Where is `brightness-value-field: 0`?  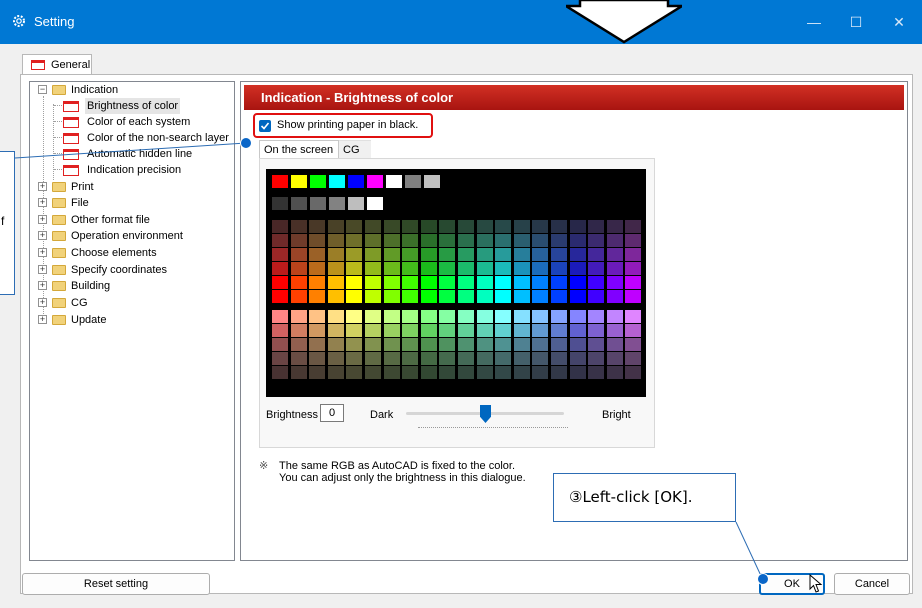 brightness-value-field: 0 is located at coordinates (332, 413).